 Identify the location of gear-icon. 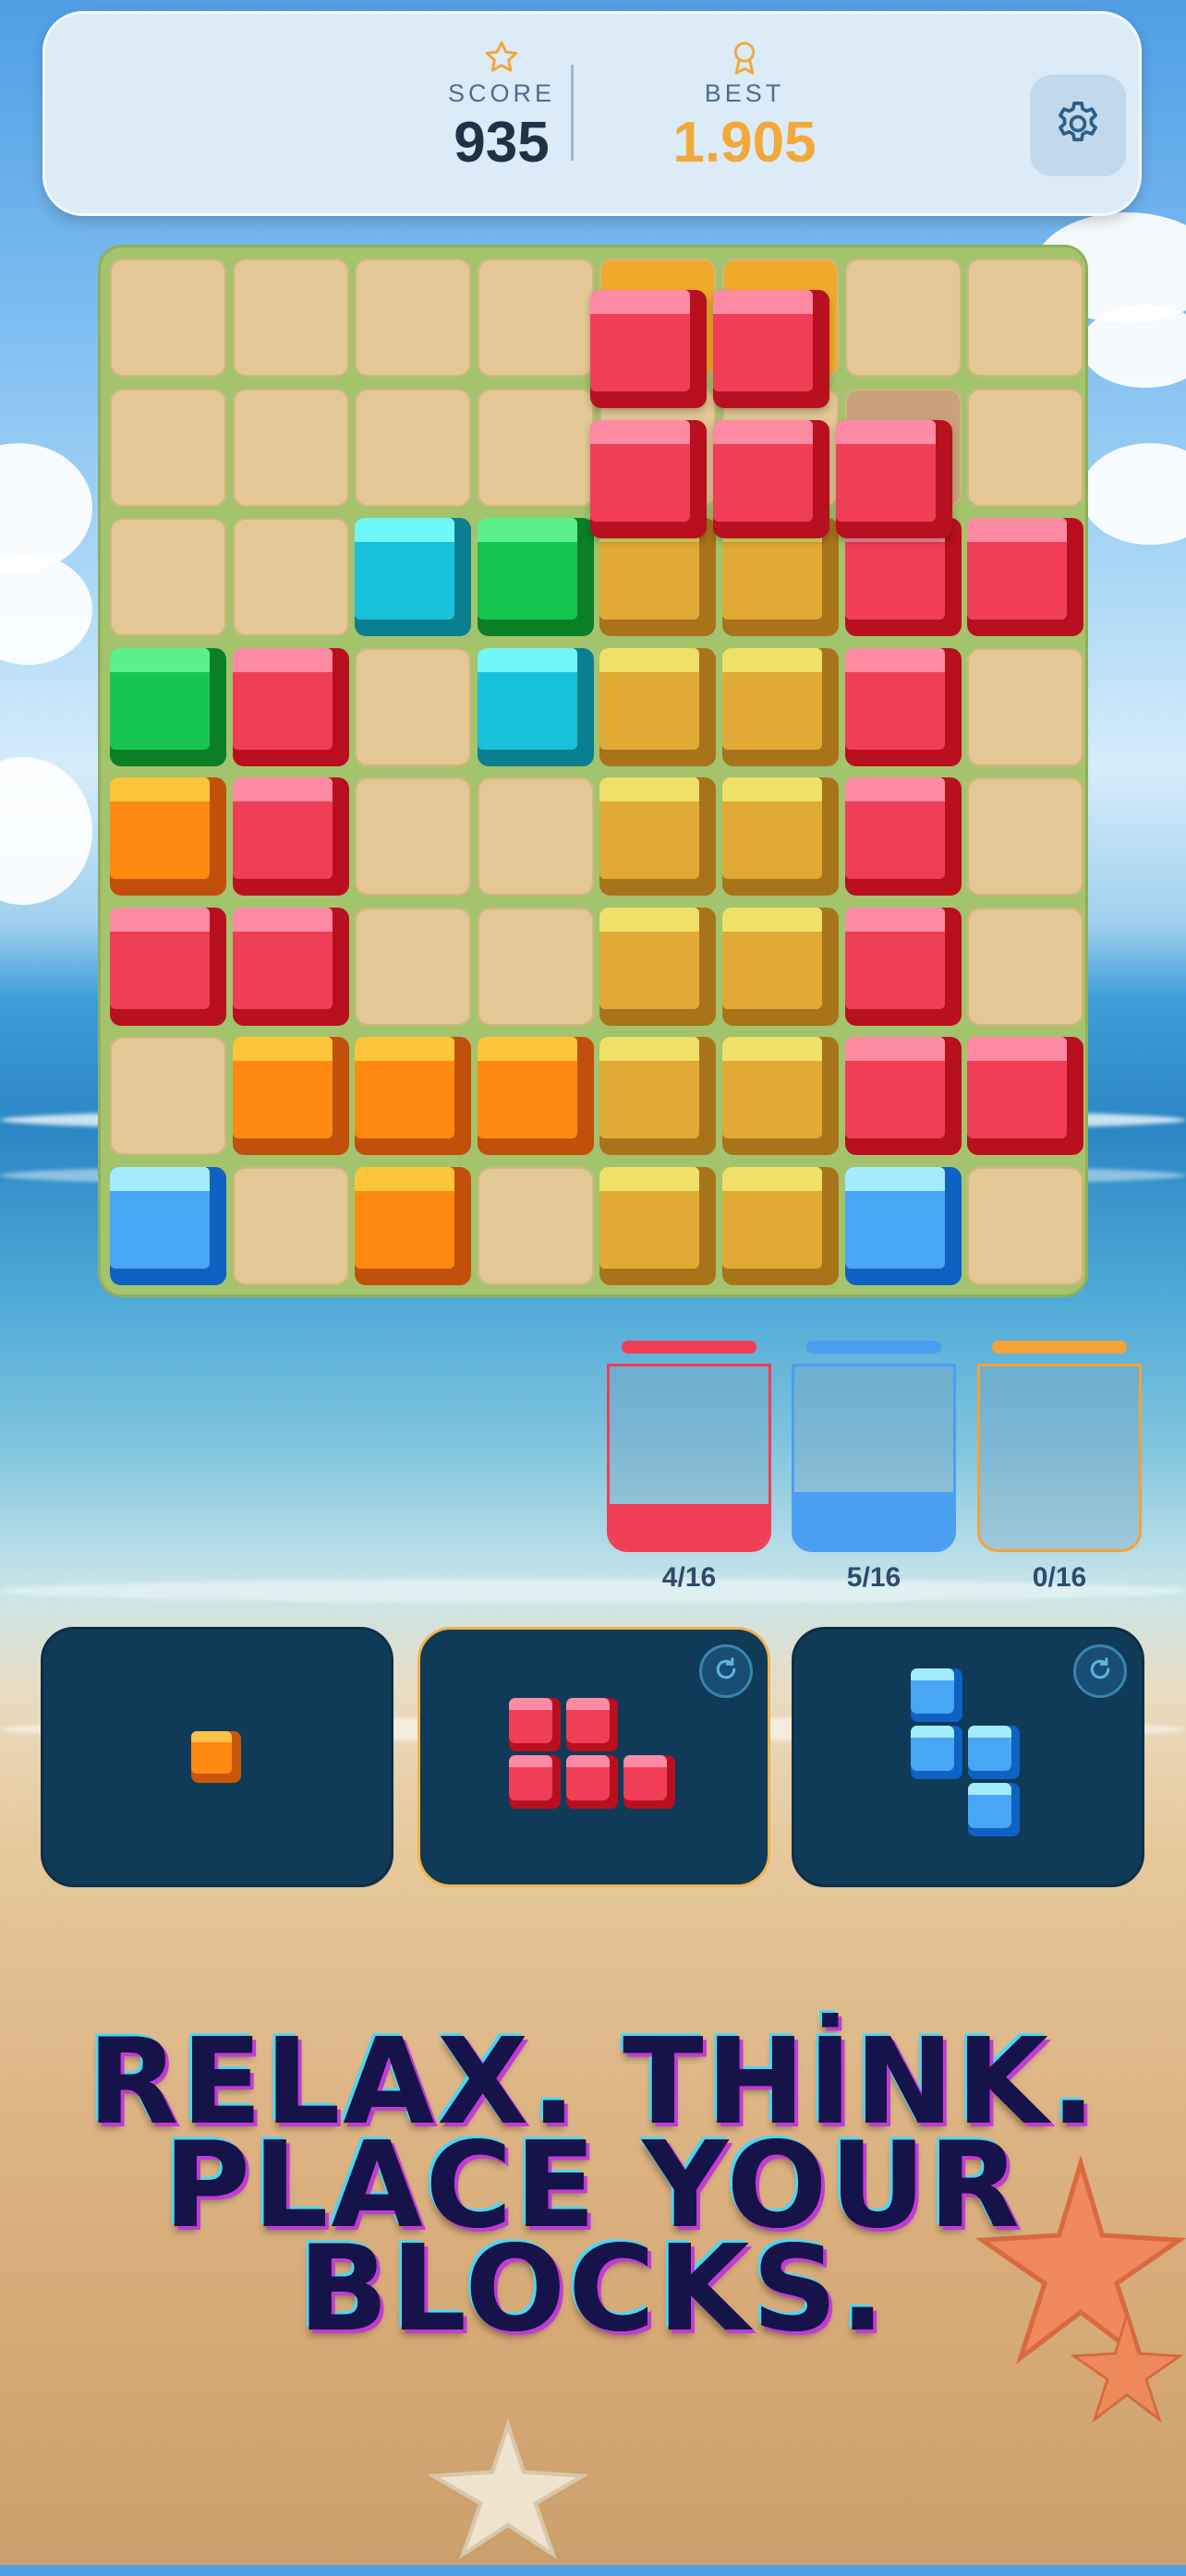
(1078, 126).